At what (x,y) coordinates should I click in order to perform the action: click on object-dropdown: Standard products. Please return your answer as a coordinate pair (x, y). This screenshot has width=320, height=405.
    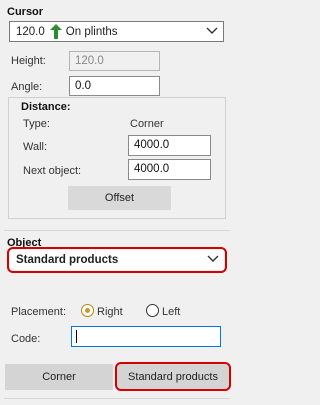
    Looking at the image, I should click on (117, 260).